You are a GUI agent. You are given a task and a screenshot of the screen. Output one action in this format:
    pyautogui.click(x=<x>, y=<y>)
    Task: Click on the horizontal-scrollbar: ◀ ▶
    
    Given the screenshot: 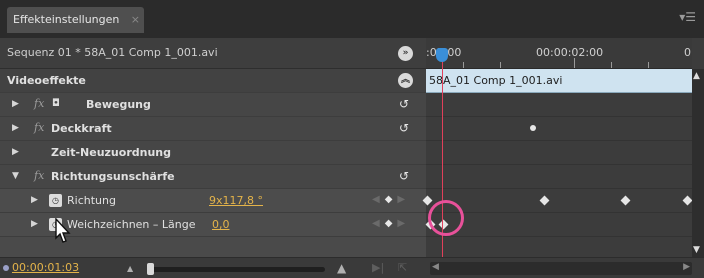 What is the action you would take?
    pyautogui.click(x=561, y=268)
    